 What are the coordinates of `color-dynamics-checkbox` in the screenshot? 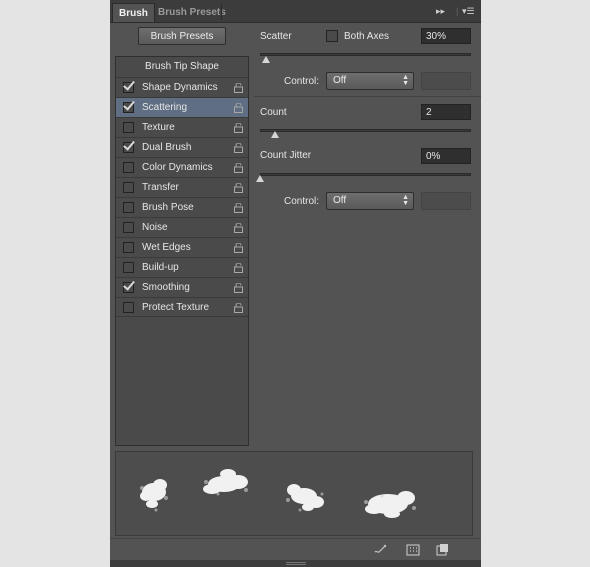 It's located at (128, 167).